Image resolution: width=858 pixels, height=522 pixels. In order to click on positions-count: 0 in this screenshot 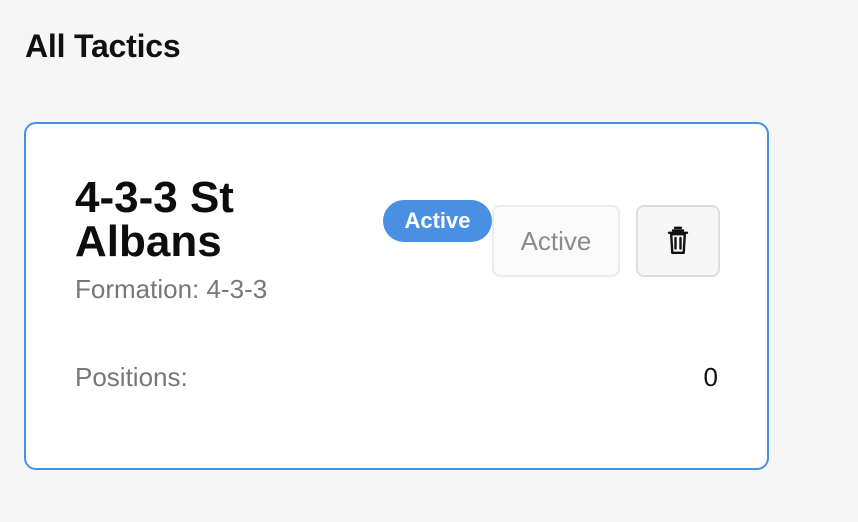, I will do `click(710, 377)`.